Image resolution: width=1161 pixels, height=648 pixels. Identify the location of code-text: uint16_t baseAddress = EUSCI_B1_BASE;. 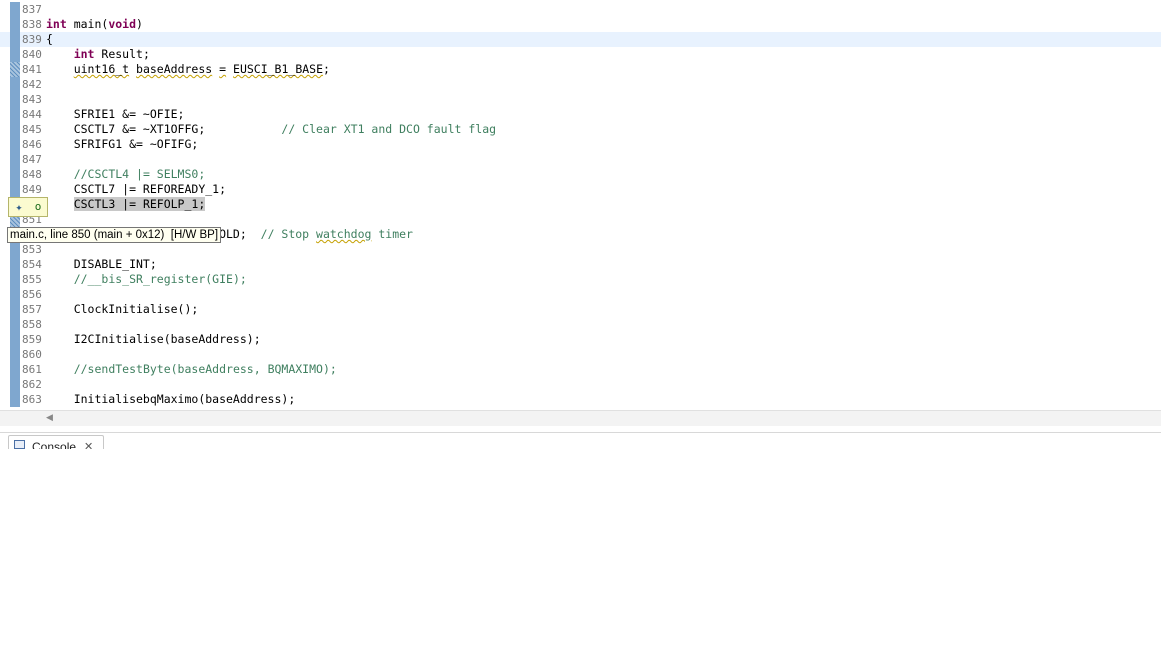
(188, 69).